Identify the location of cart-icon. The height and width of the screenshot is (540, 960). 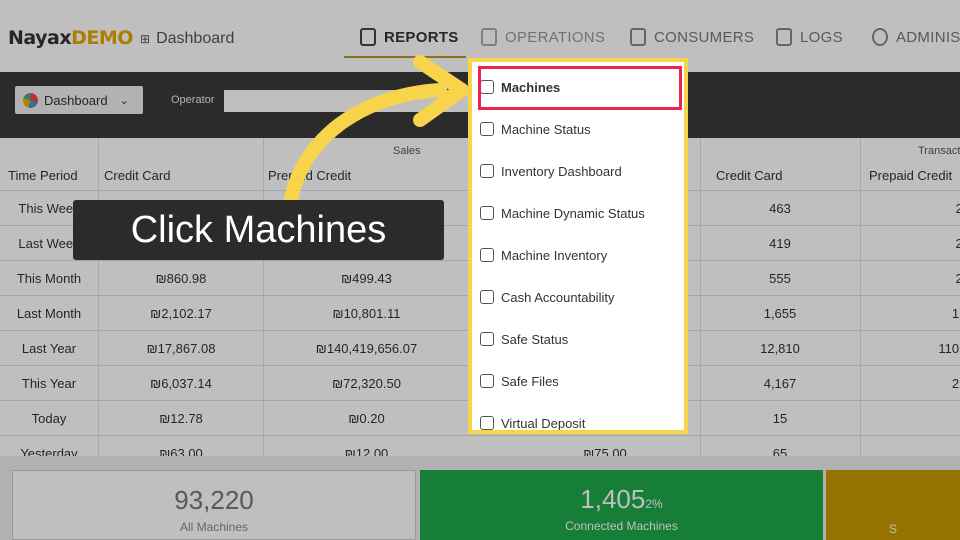
(487, 171).